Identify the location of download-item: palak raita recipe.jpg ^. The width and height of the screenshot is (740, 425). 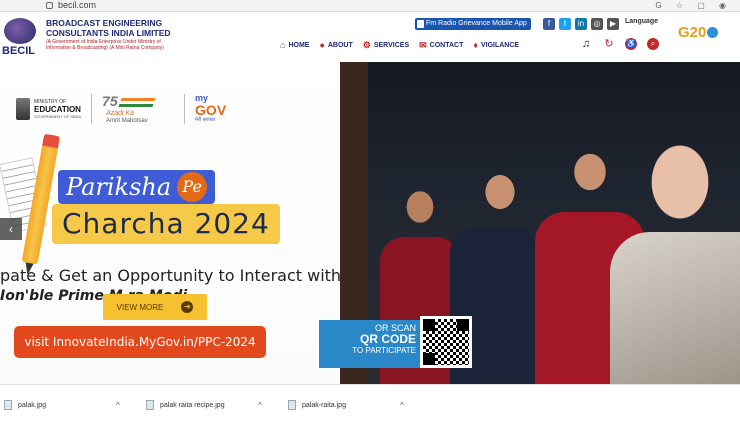
(204, 405).